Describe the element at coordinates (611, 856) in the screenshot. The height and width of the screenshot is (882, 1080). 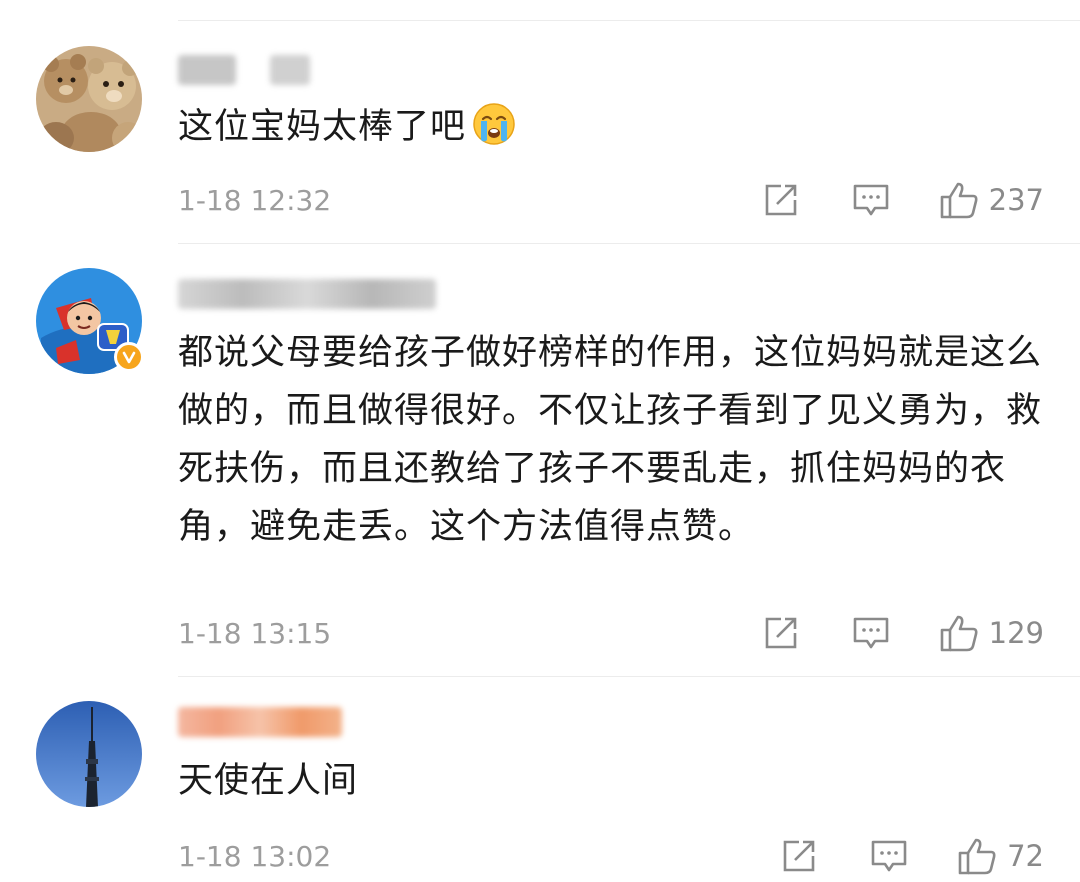
I see `comment-meta: 1-18 13:02 72` at that location.